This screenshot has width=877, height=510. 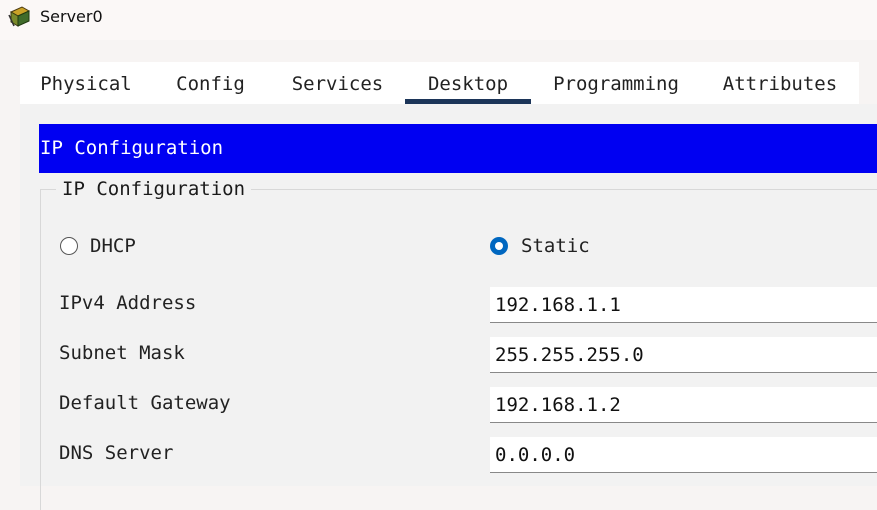 What do you see at coordinates (86, 83) in the screenshot?
I see `tab-physical: Physical` at bounding box center [86, 83].